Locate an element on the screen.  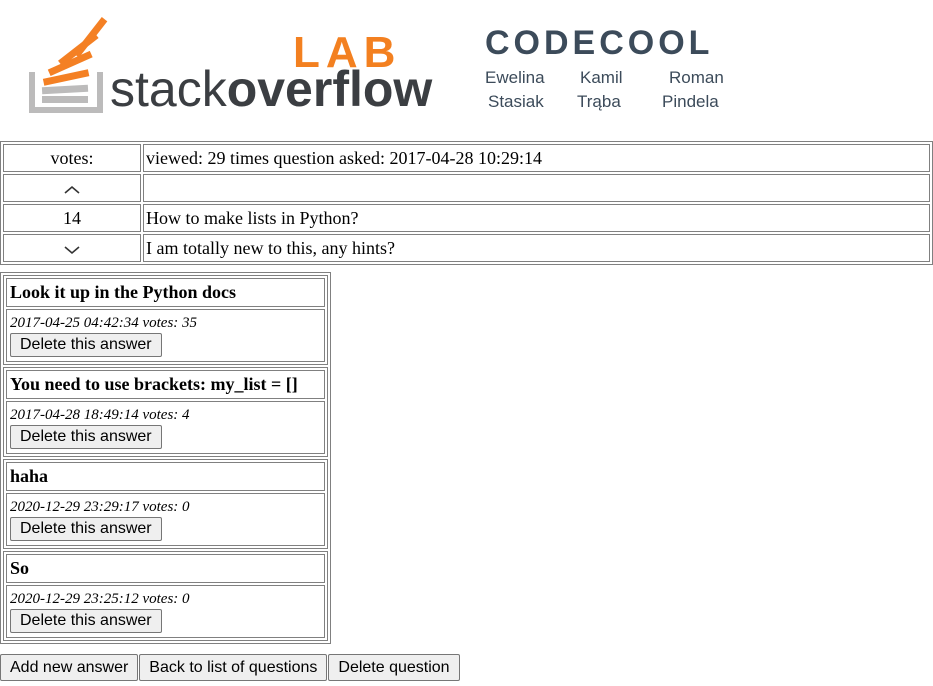
answer-message: Look it up in the Python docs is located at coordinates (165, 292).